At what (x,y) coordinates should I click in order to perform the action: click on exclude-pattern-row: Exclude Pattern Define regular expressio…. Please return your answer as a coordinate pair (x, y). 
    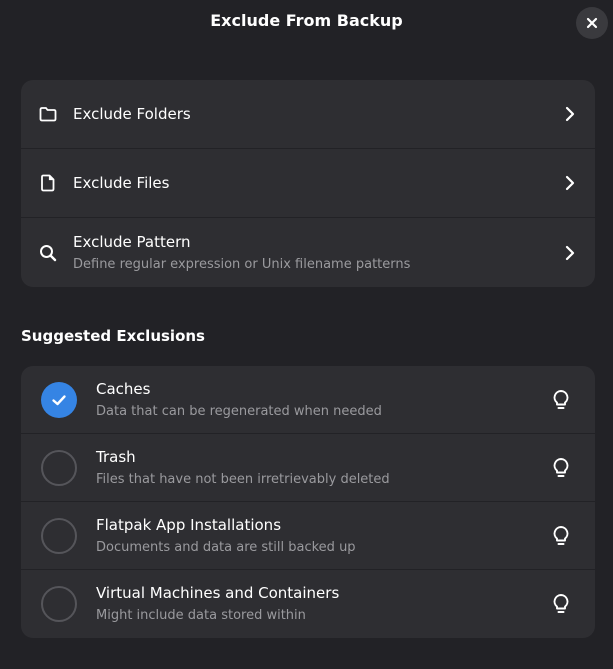
    Looking at the image, I should click on (308, 252).